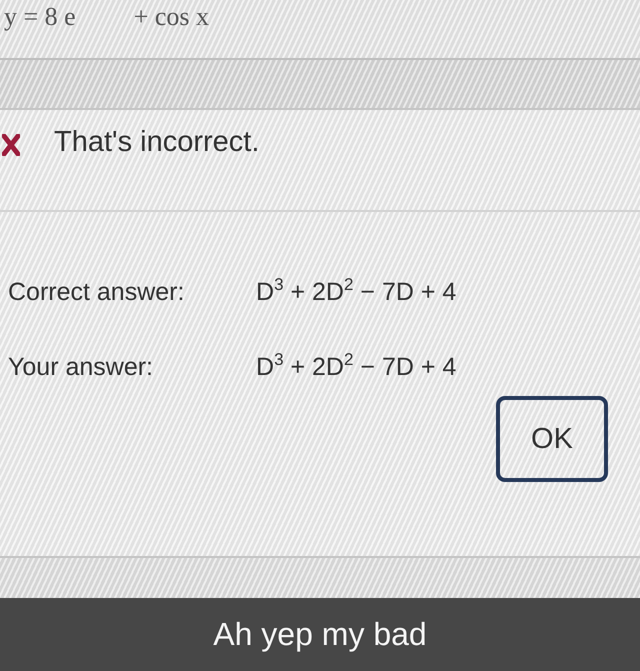  Describe the element at coordinates (81, 367) in the screenshot. I see `answer-label: Your answer:` at that location.